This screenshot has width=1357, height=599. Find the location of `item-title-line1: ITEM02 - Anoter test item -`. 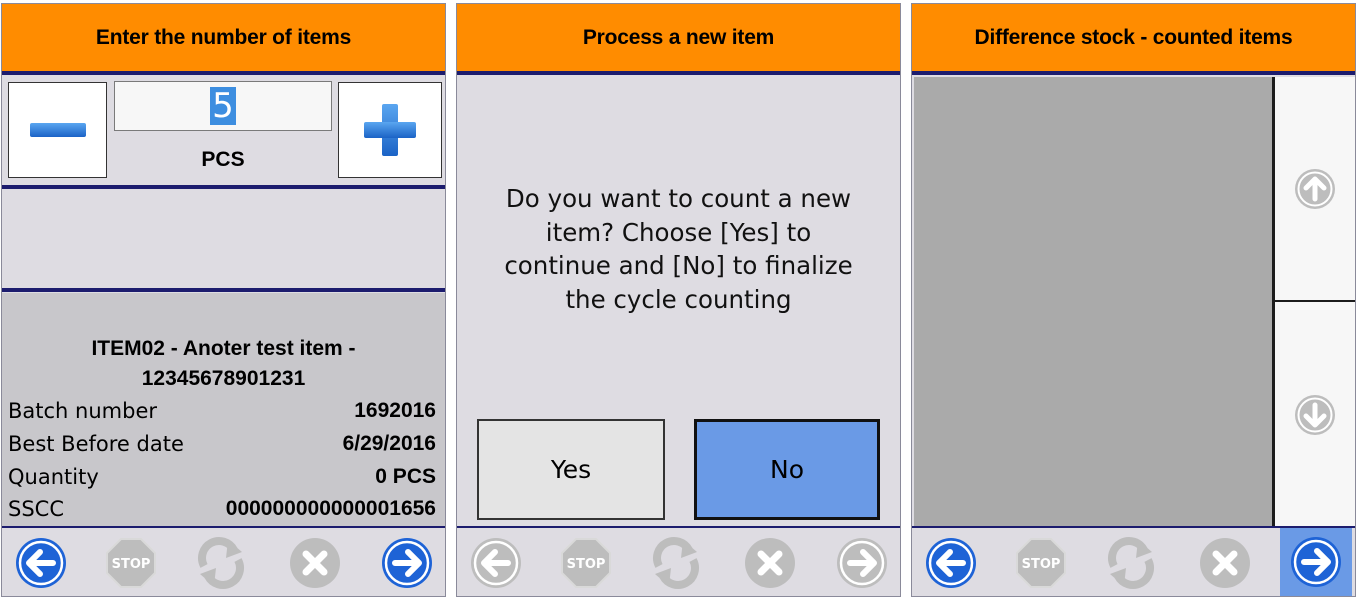

item-title-line1: ITEM02 - Anoter test item - is located at coordinates (223, 348).